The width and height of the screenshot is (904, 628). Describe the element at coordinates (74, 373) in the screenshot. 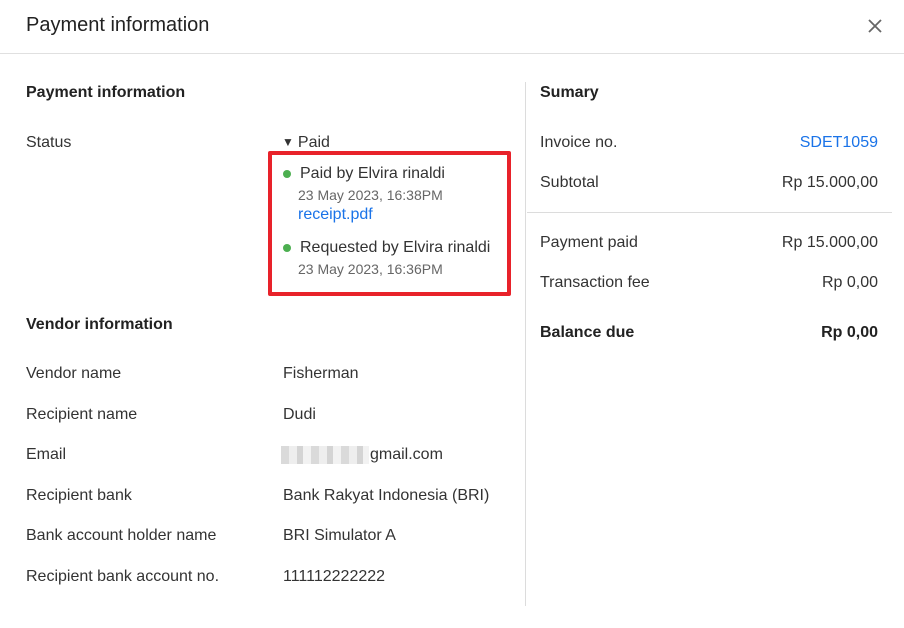

I see `vendor-name-label: Vendor name` at that location.